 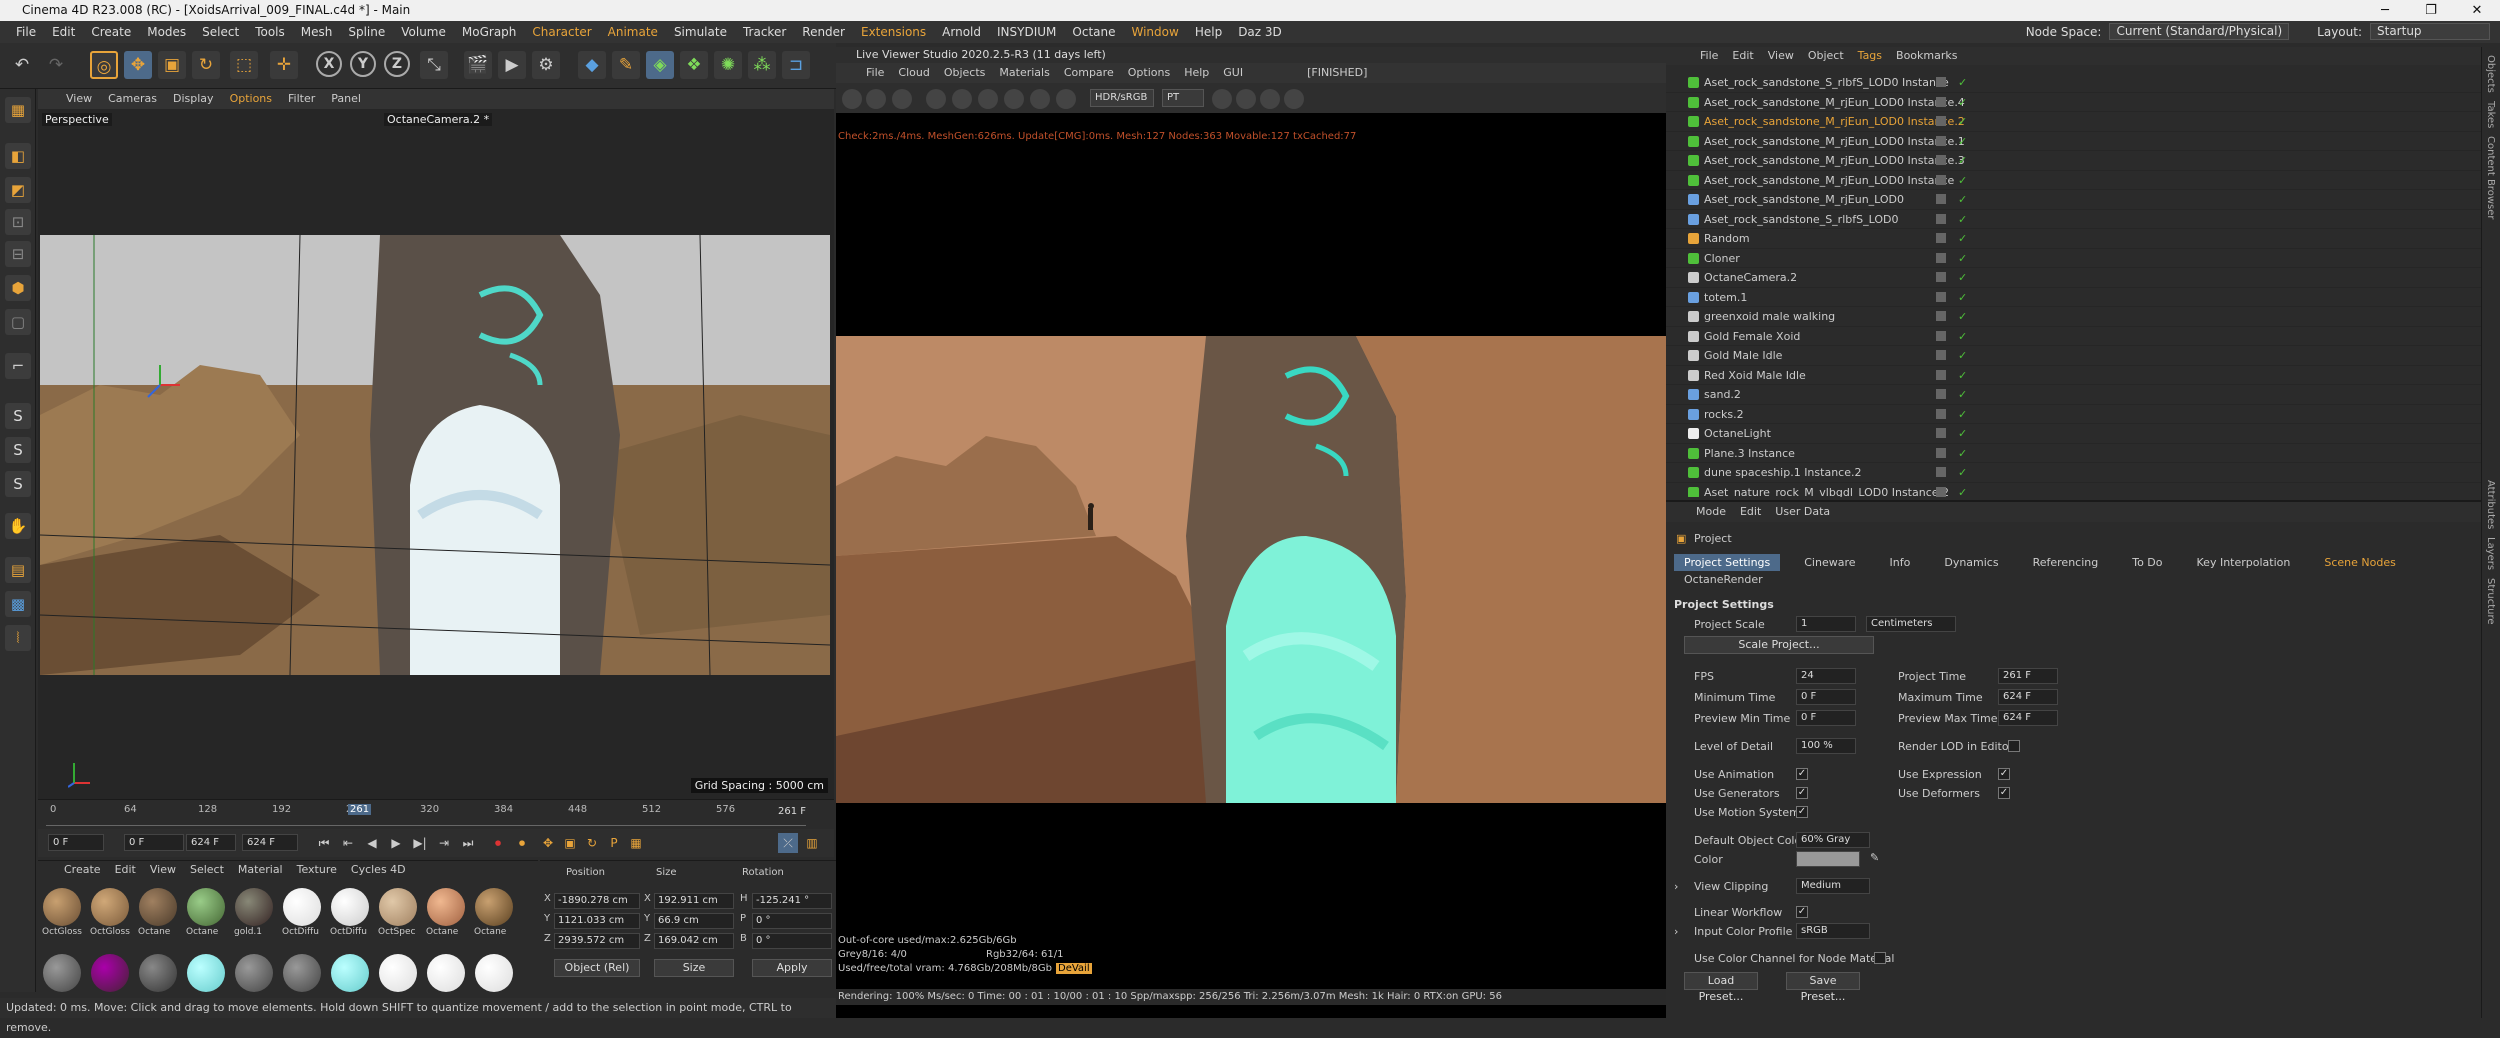 I want to click on material-swatch: Octane, so click(x=206, y=914).